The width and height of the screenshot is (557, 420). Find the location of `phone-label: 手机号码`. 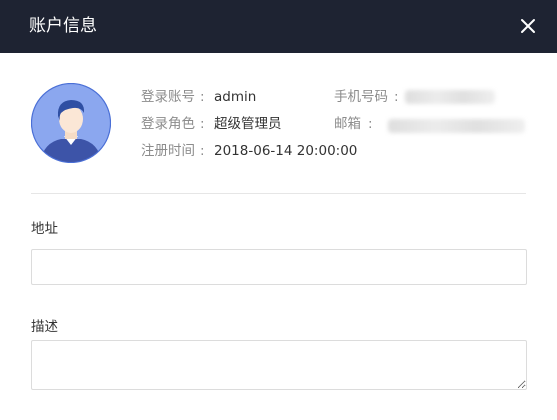

phone-label: 手机号码 is located at coordinates (361, 97).